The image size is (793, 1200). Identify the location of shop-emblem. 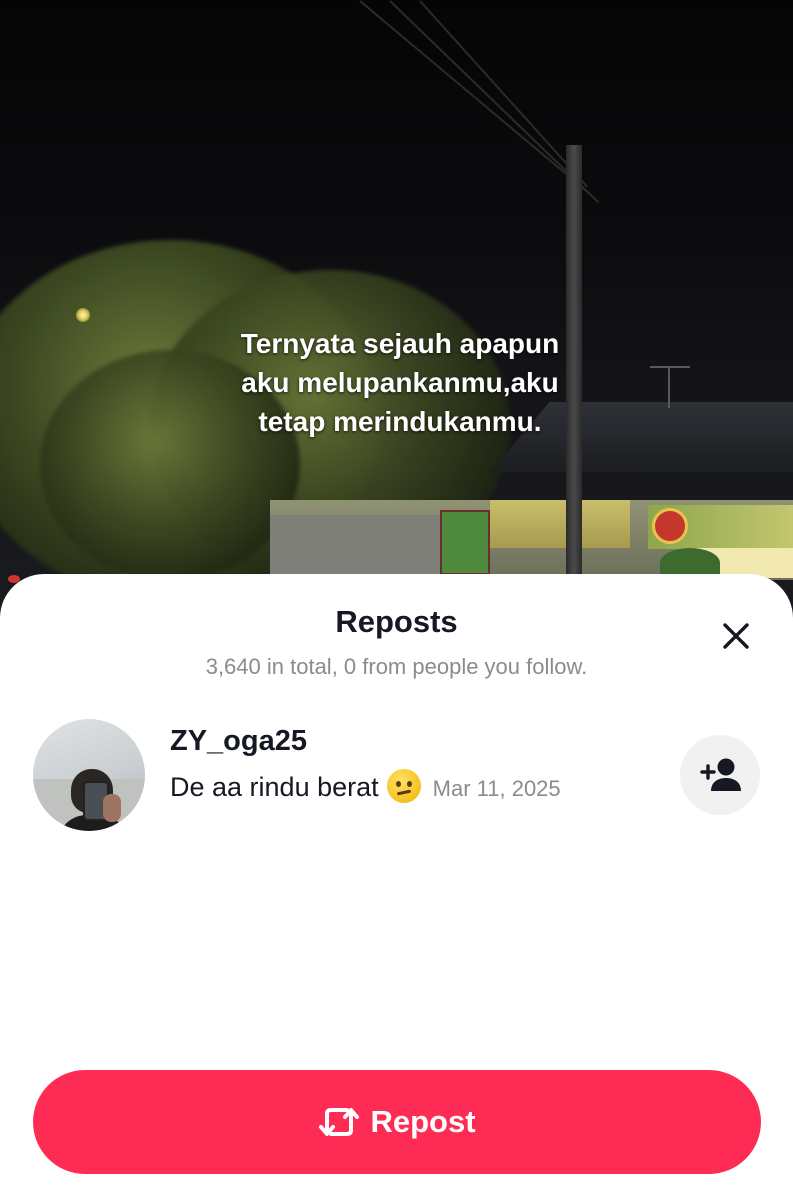
(670, 526).